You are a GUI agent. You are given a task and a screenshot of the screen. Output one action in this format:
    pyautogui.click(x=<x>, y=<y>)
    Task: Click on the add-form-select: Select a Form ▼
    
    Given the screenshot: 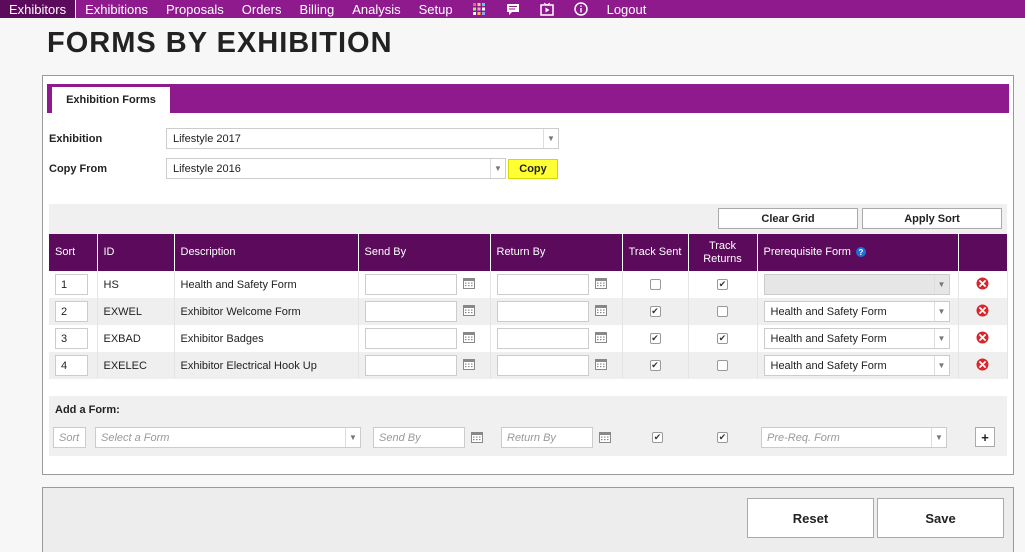 What is the action you would take?
    pyautogui.click(x=228, y=437)
    